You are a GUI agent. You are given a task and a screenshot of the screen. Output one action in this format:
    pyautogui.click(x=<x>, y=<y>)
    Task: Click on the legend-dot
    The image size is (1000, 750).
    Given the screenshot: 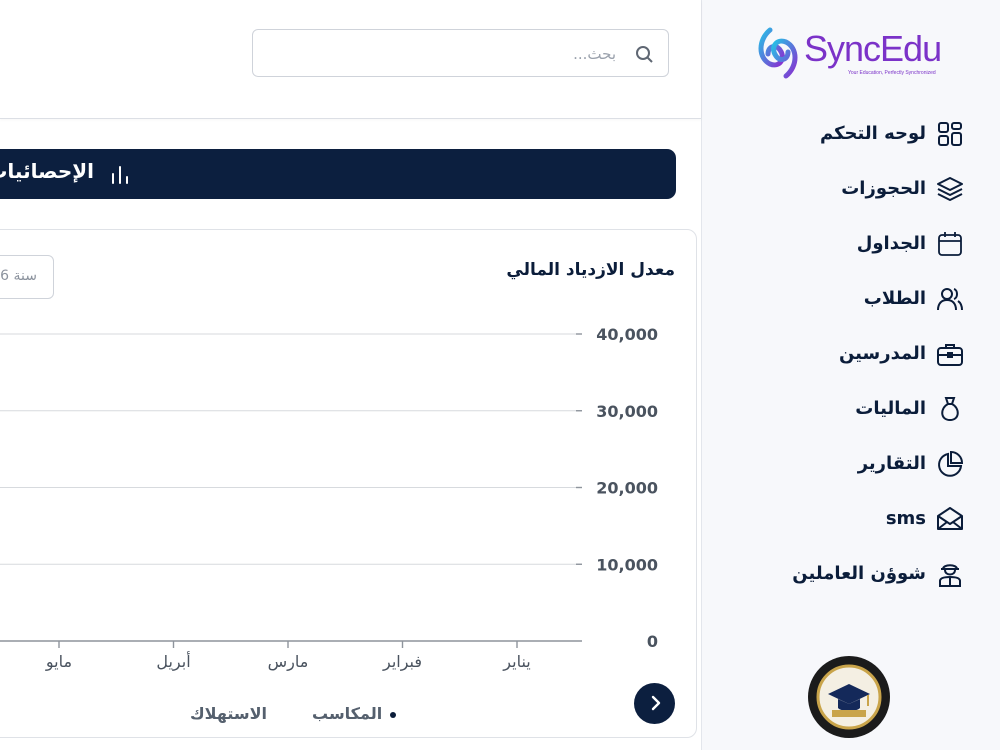 What is the action you would take?
    pyautogui.click(x=393, y=714)
    